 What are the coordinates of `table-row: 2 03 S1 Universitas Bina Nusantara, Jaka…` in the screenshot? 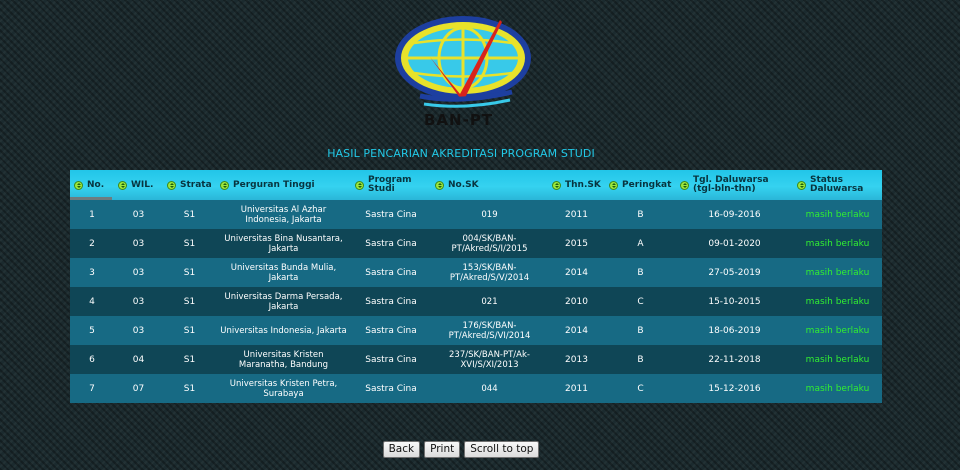 It's located at (476, 243).